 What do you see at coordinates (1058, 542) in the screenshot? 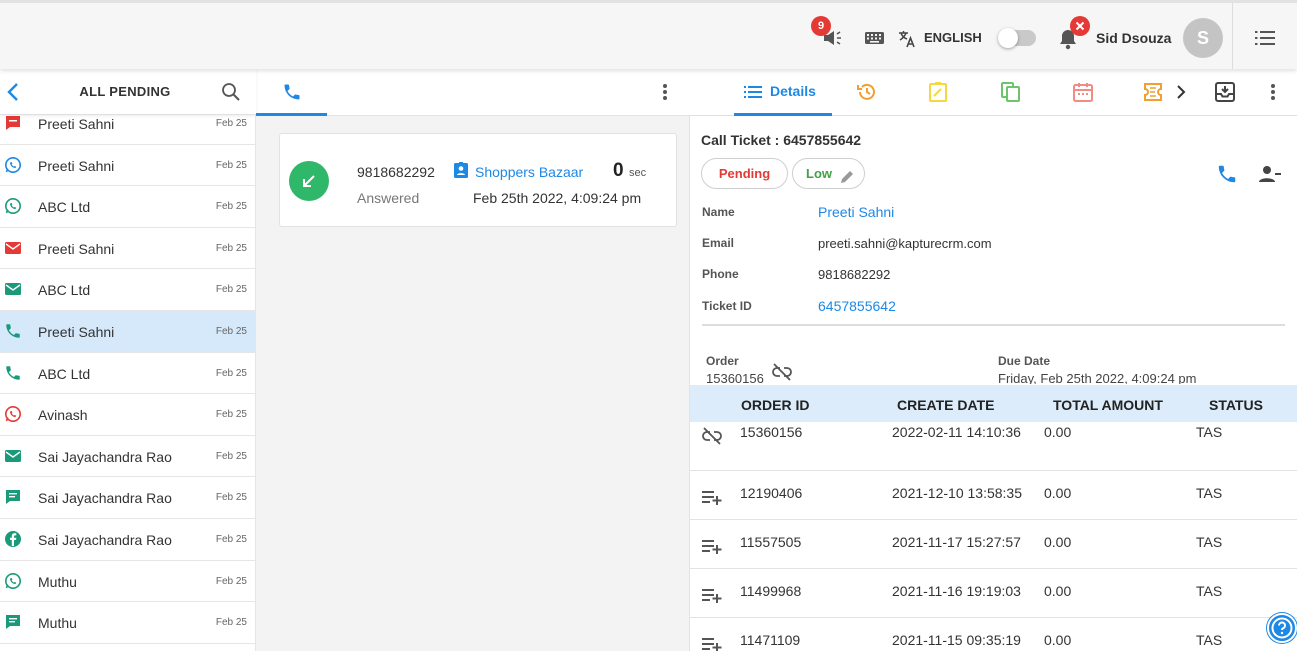
I see `amount-cell: 0.00` at bounding box center [1058, 542].